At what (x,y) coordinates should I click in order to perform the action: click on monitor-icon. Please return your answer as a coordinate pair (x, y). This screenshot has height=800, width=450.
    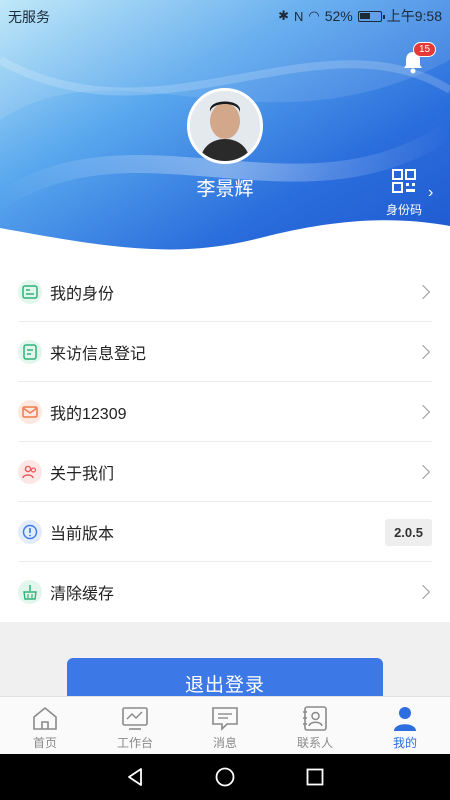
    Looking at the image, I should click on (135, 718).